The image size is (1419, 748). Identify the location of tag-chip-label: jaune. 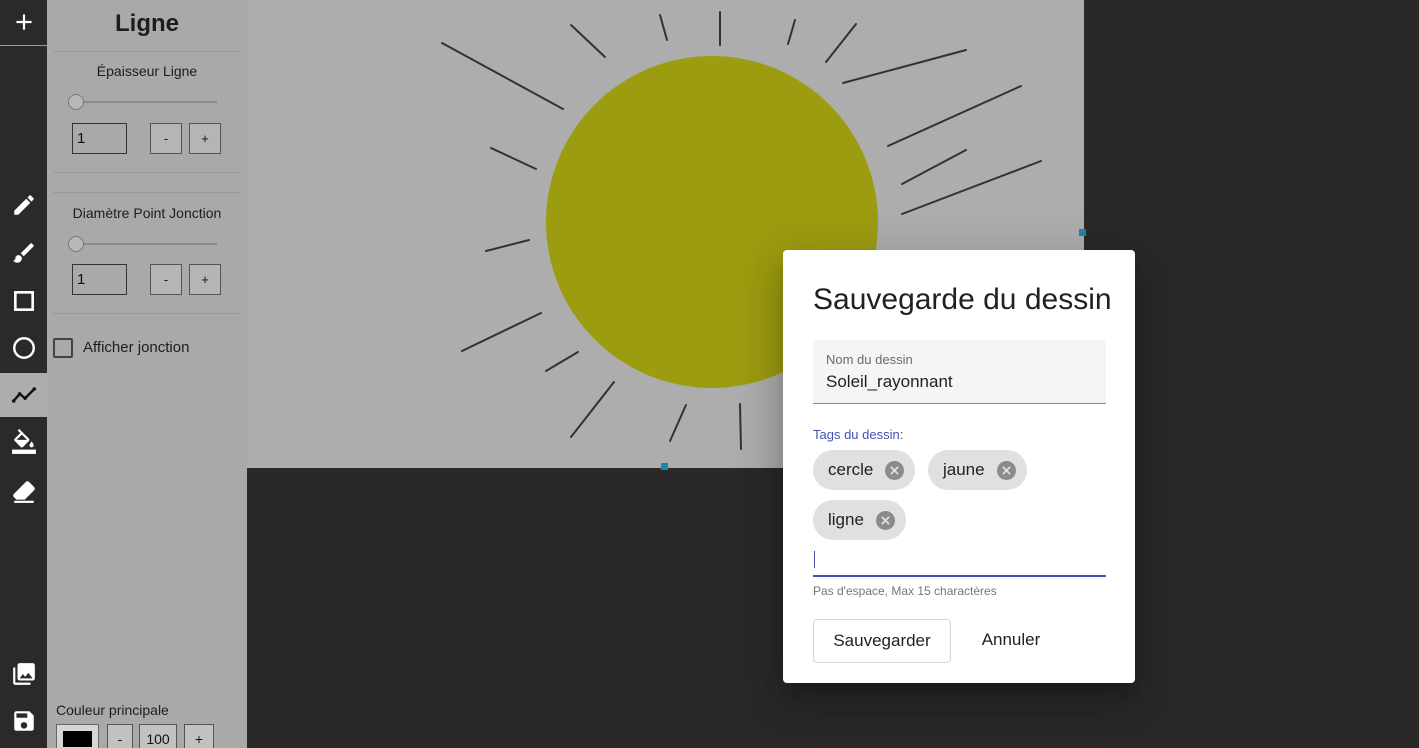
(964, 469).